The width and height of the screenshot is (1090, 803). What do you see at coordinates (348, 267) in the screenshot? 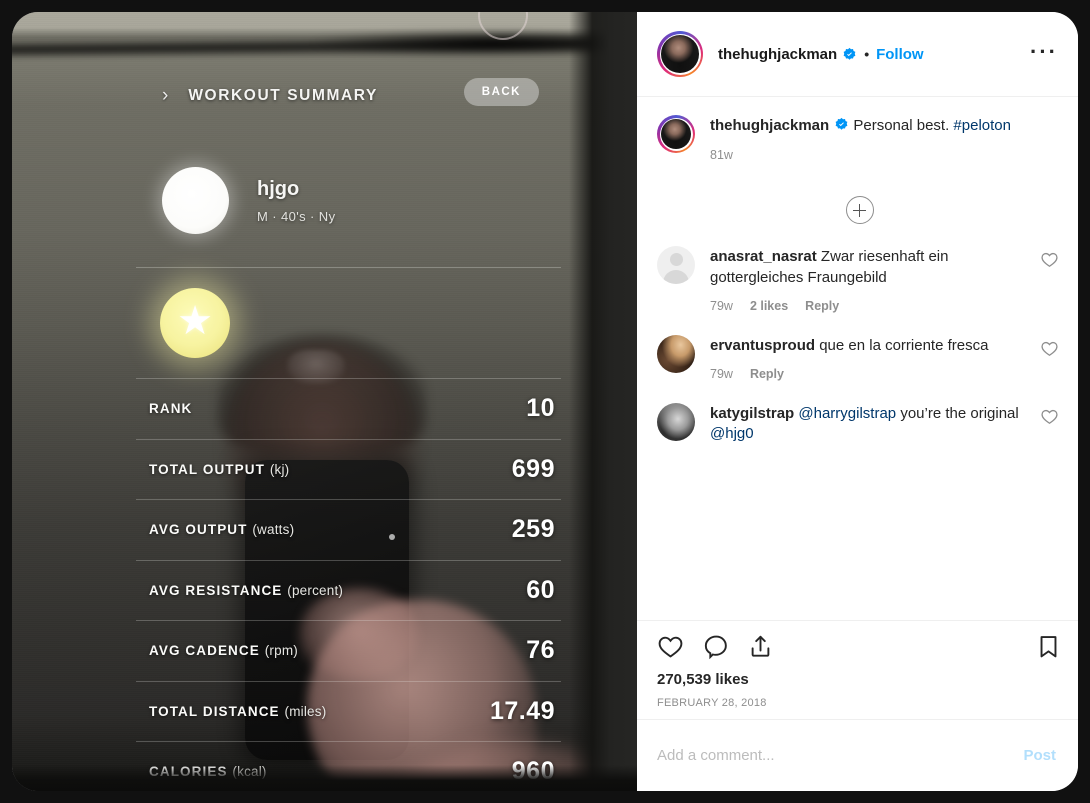
I see `peloton-divider-top` at bounding box center [348, 267].